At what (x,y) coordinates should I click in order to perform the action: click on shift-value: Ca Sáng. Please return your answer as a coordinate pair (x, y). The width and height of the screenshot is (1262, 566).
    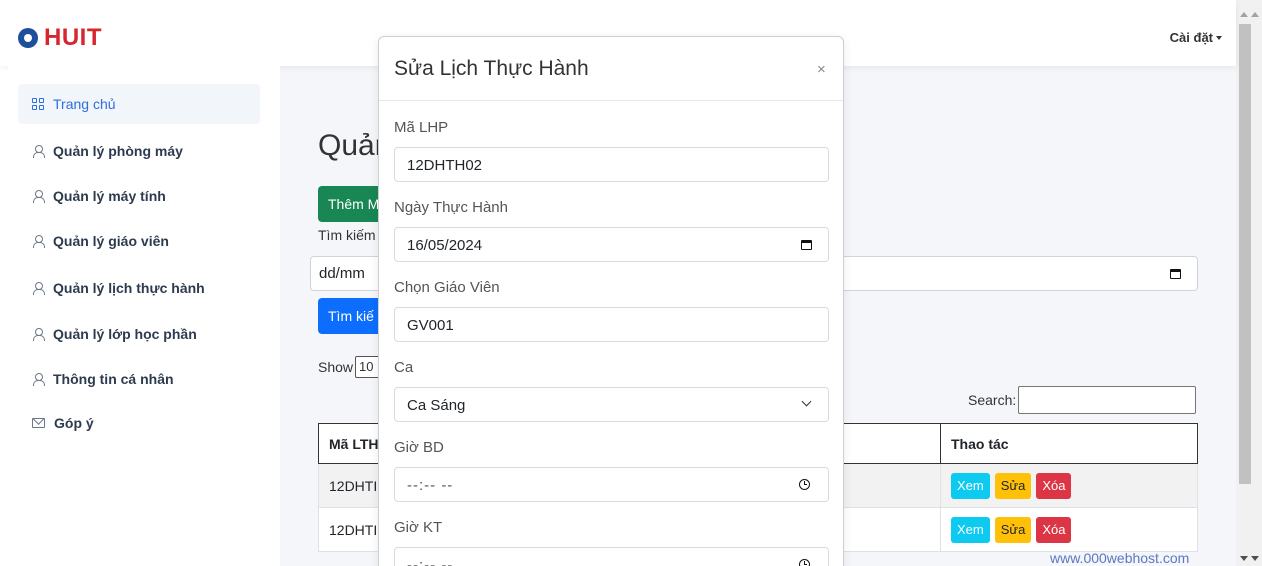
    Looking at the image, I should click on (436, 405).